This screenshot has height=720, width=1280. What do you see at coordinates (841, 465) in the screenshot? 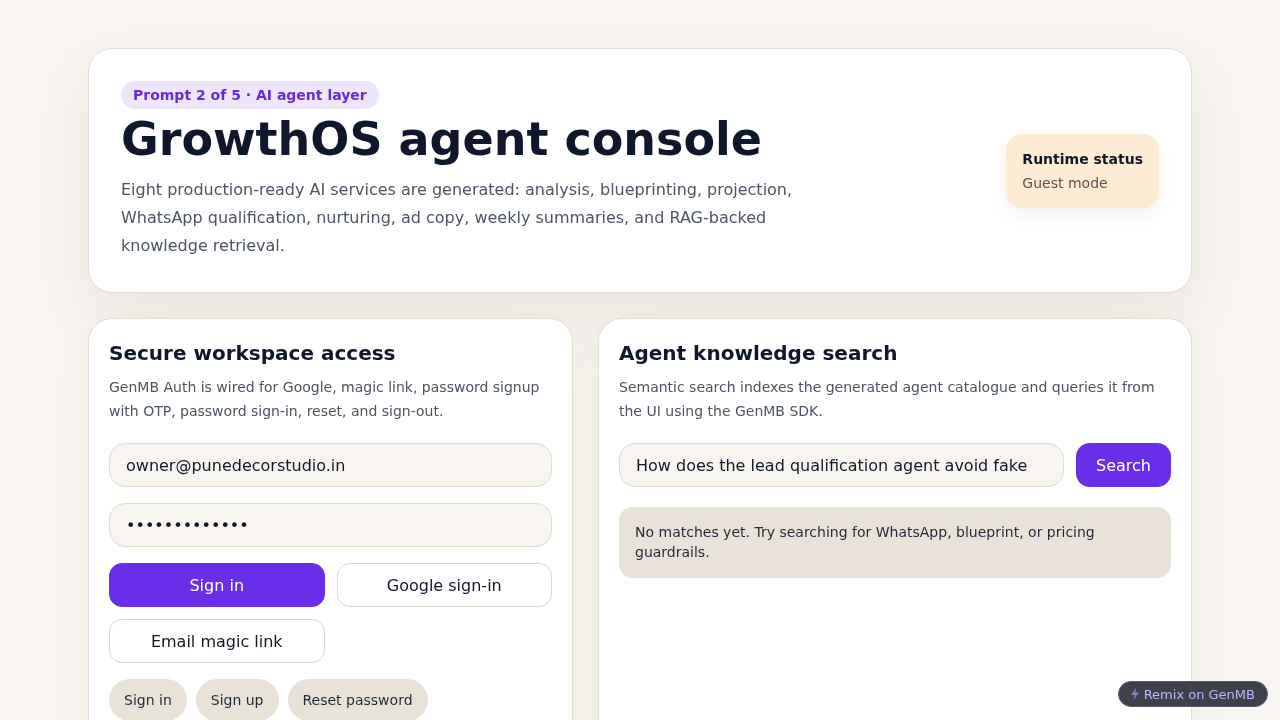
I see `search-field: How does the lead qualification agent avoid fake` at bounding box center [841, 465].